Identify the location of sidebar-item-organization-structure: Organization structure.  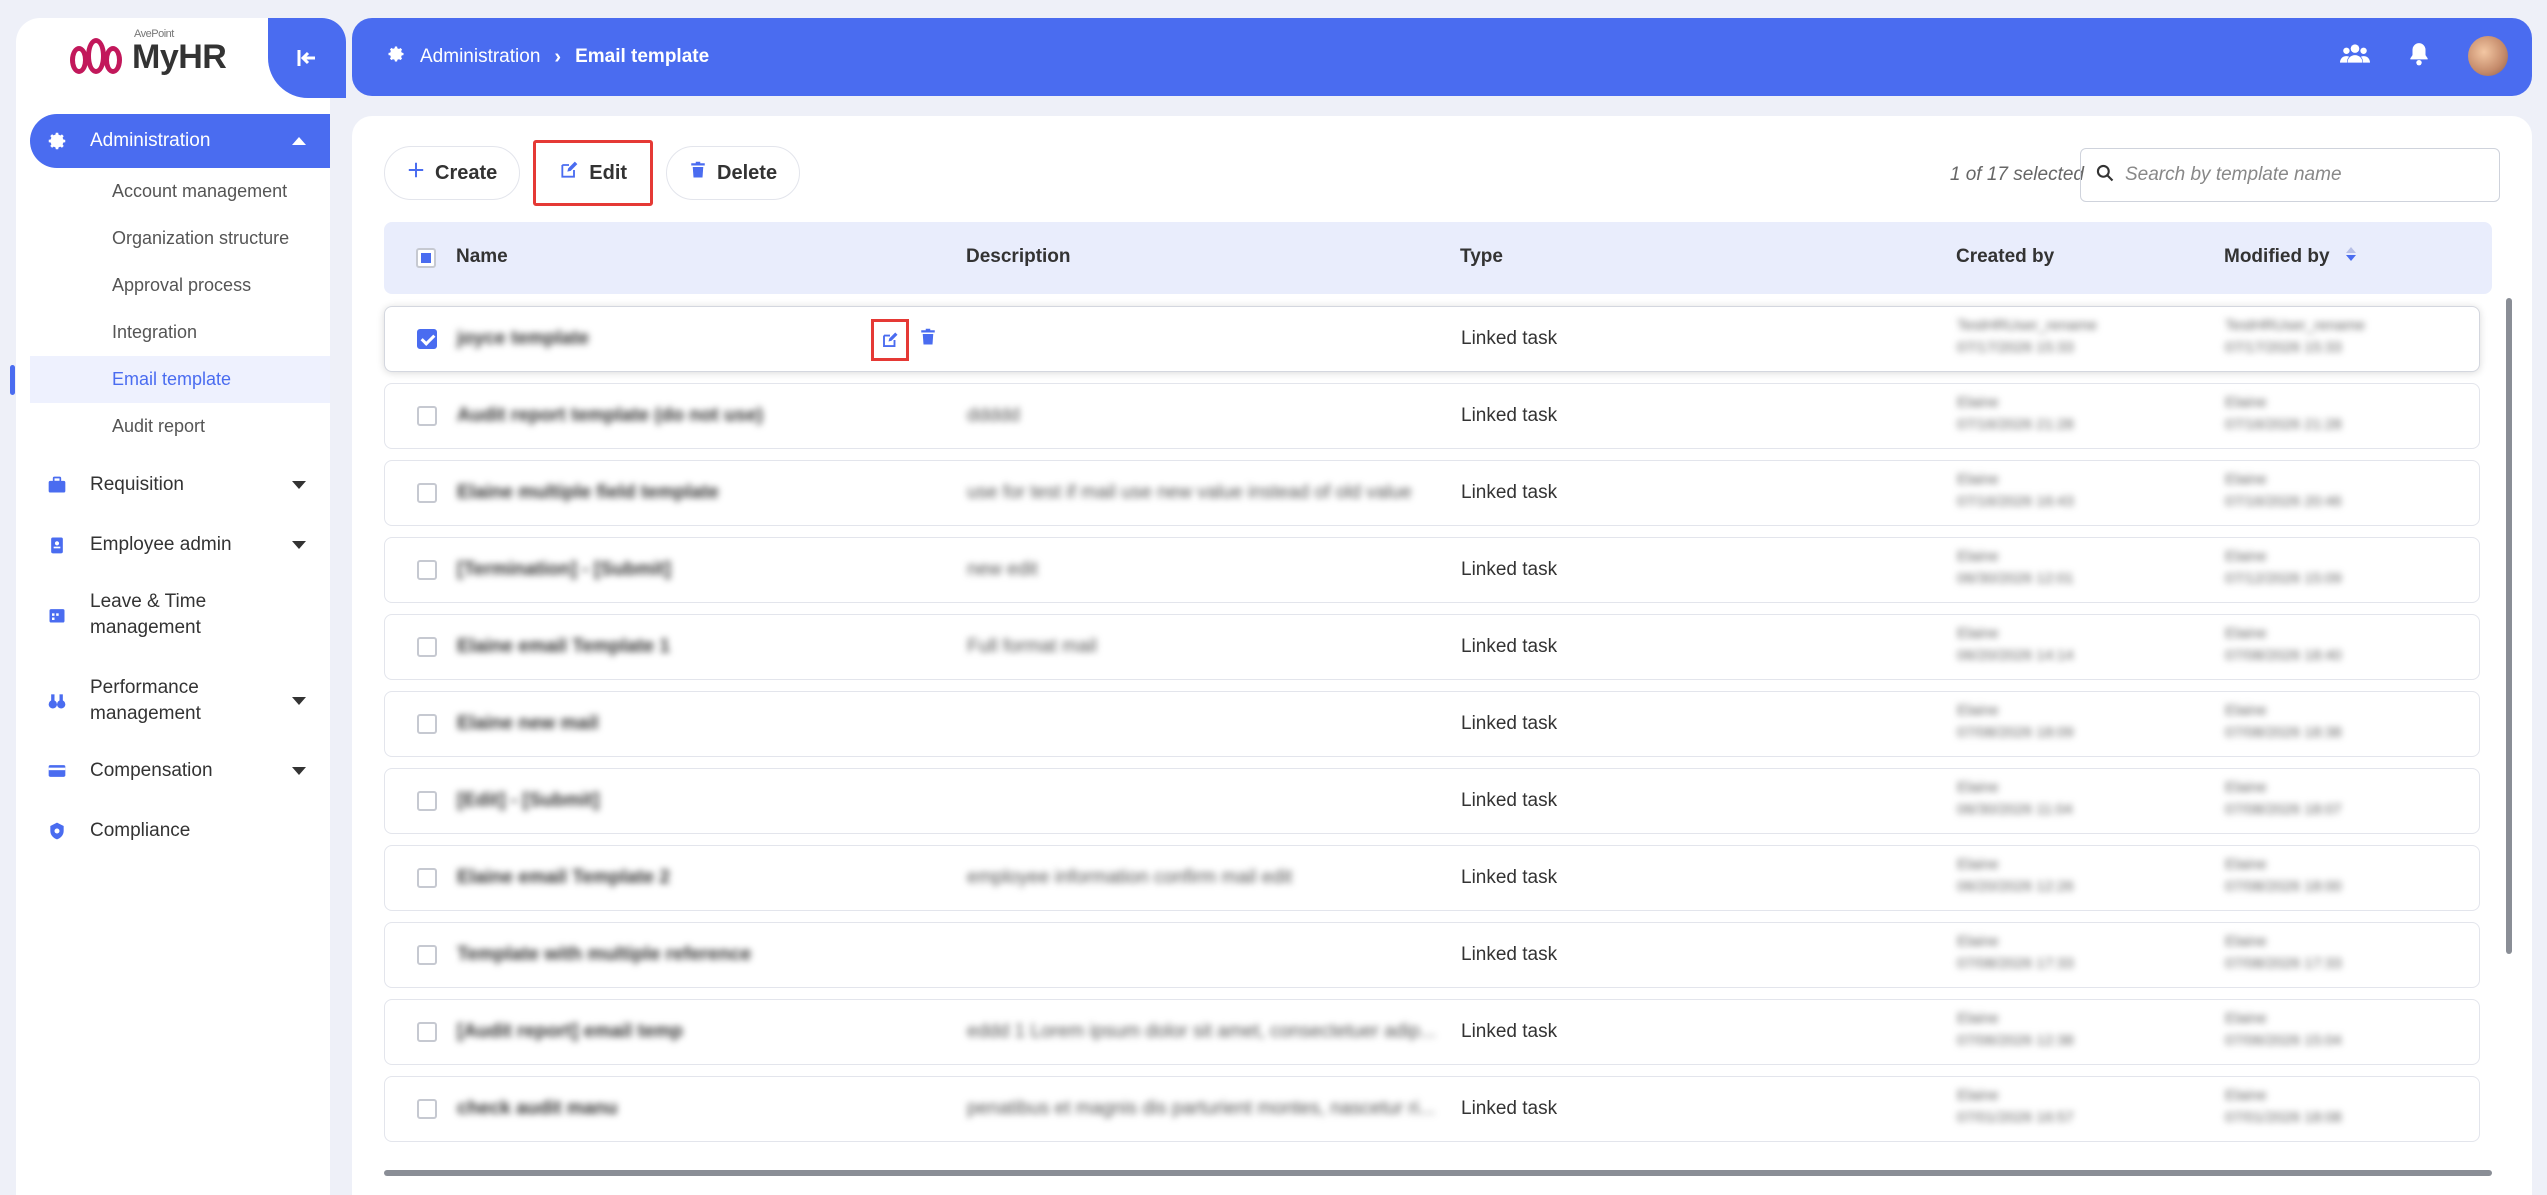
(180, 238).